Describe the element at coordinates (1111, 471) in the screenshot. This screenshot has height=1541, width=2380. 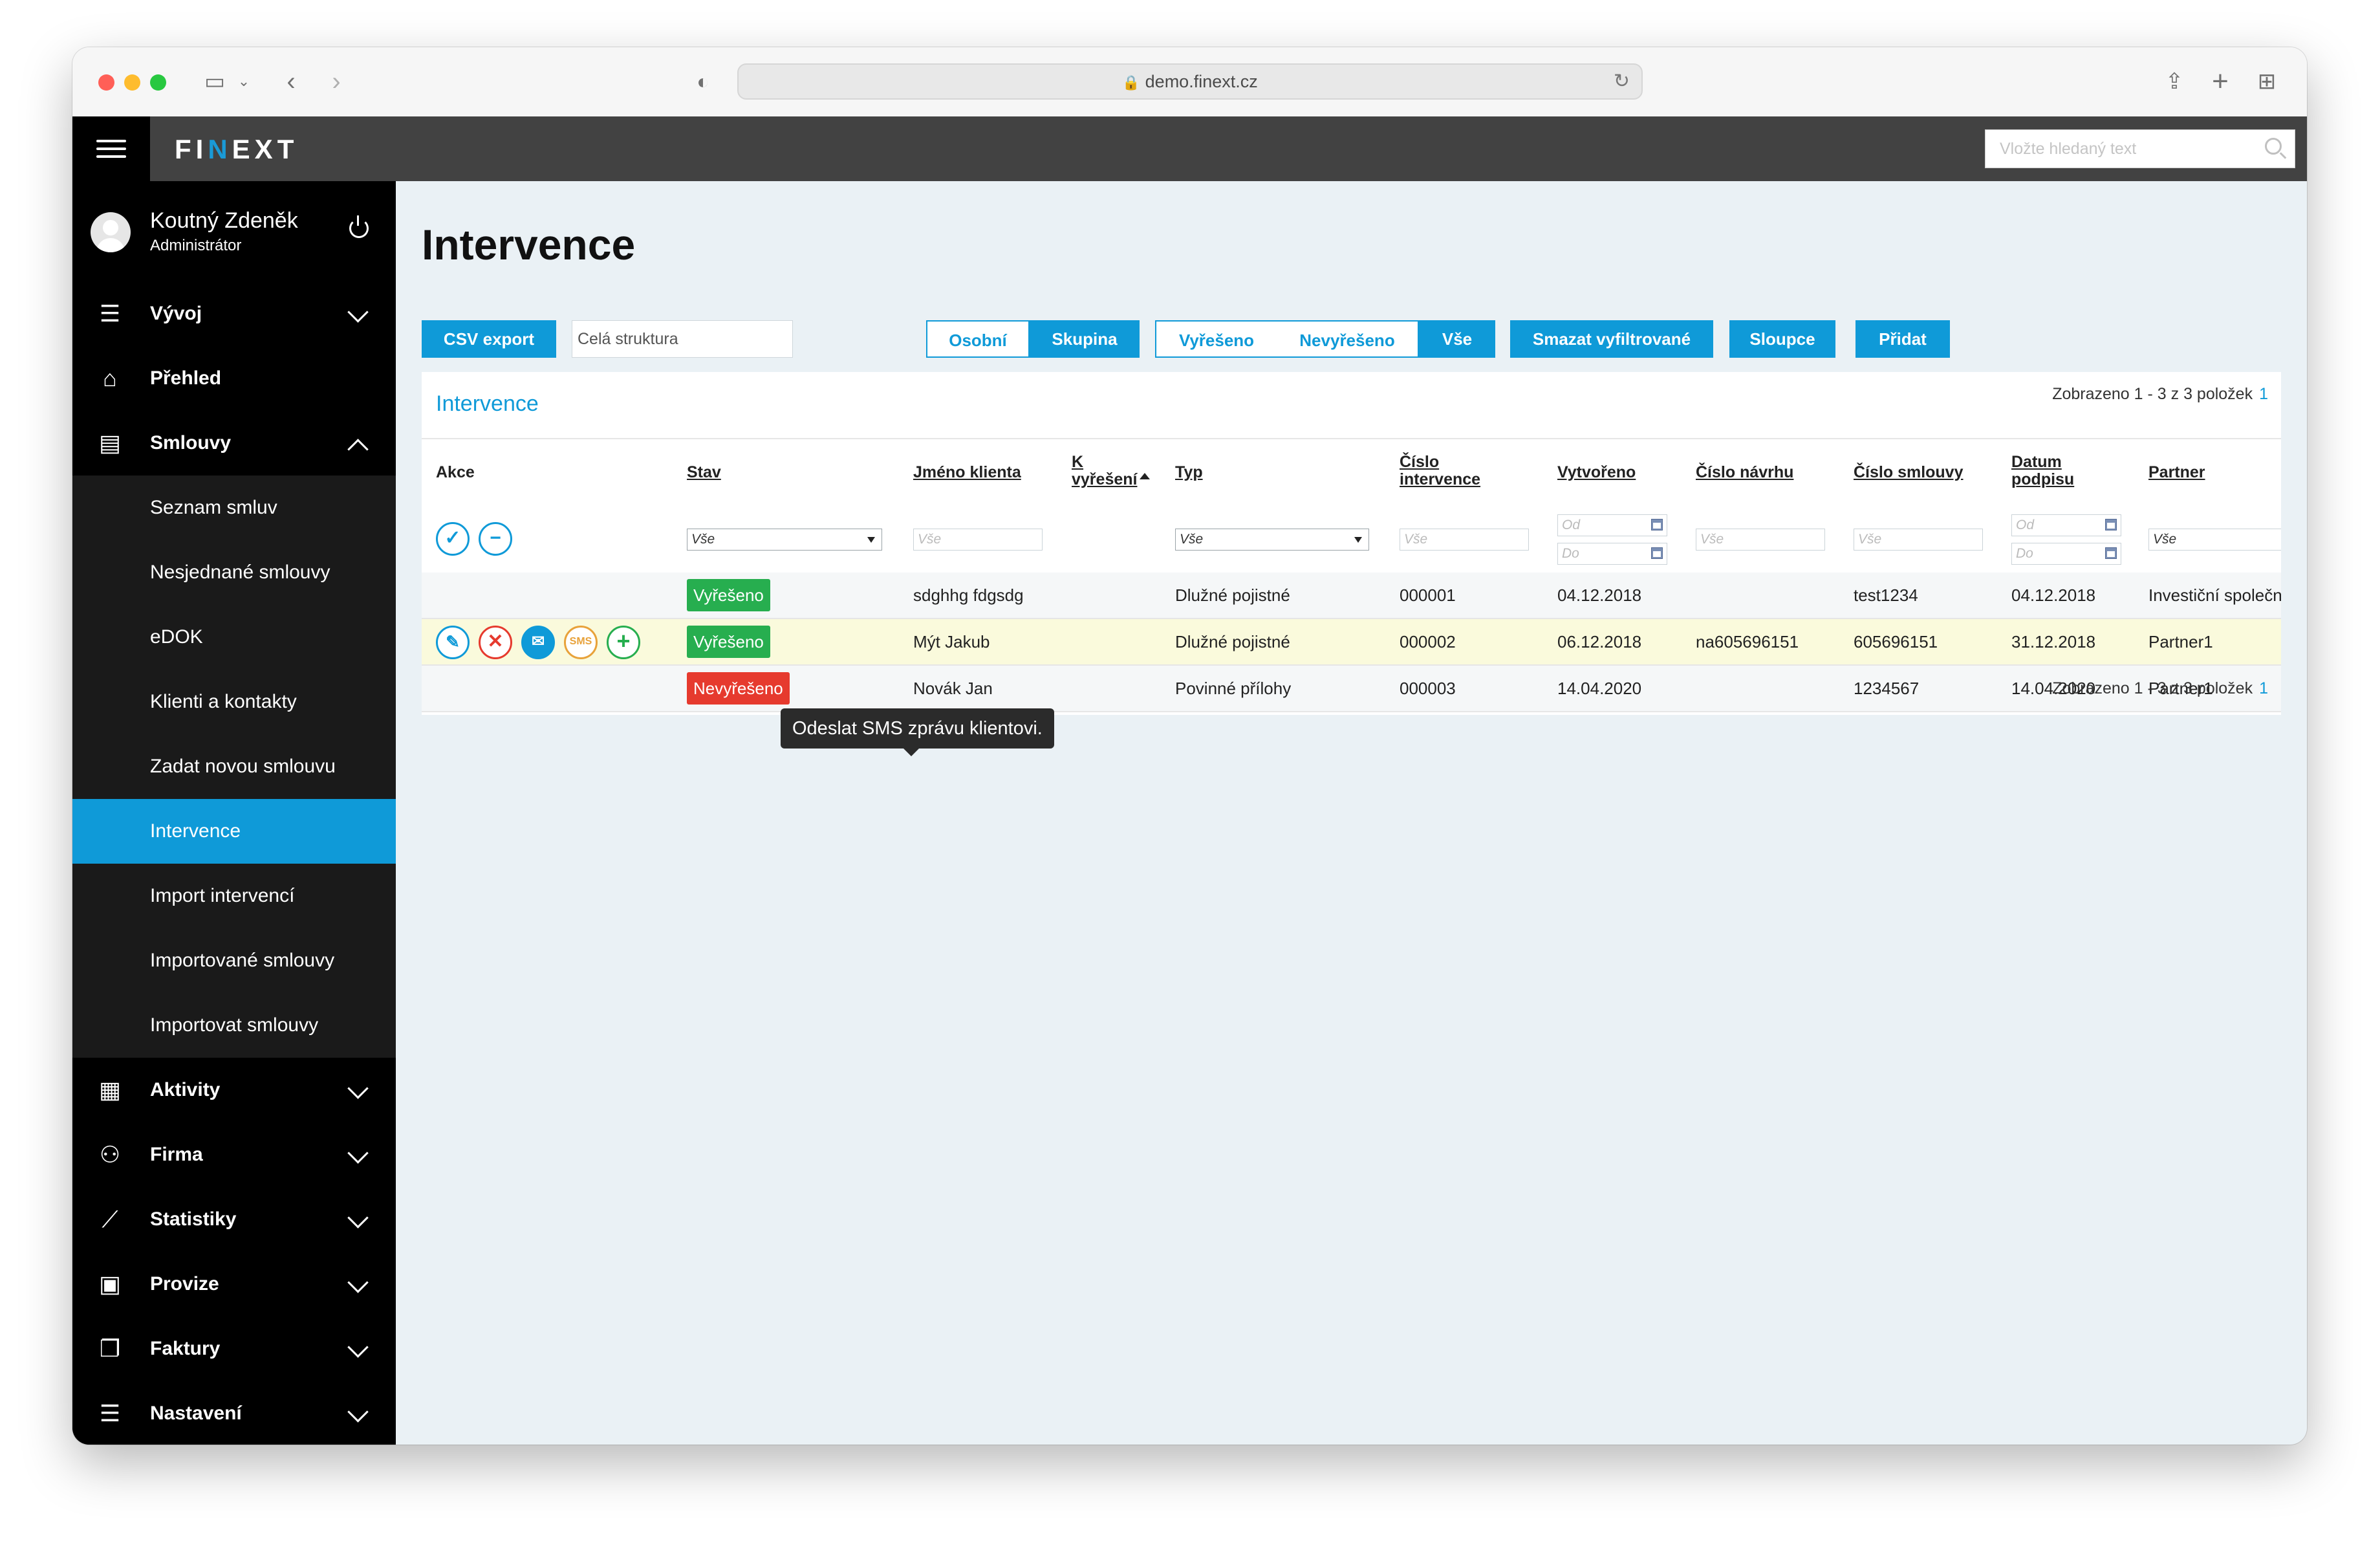
I see `col-k-vyreseni: K vyřešení` at that location.